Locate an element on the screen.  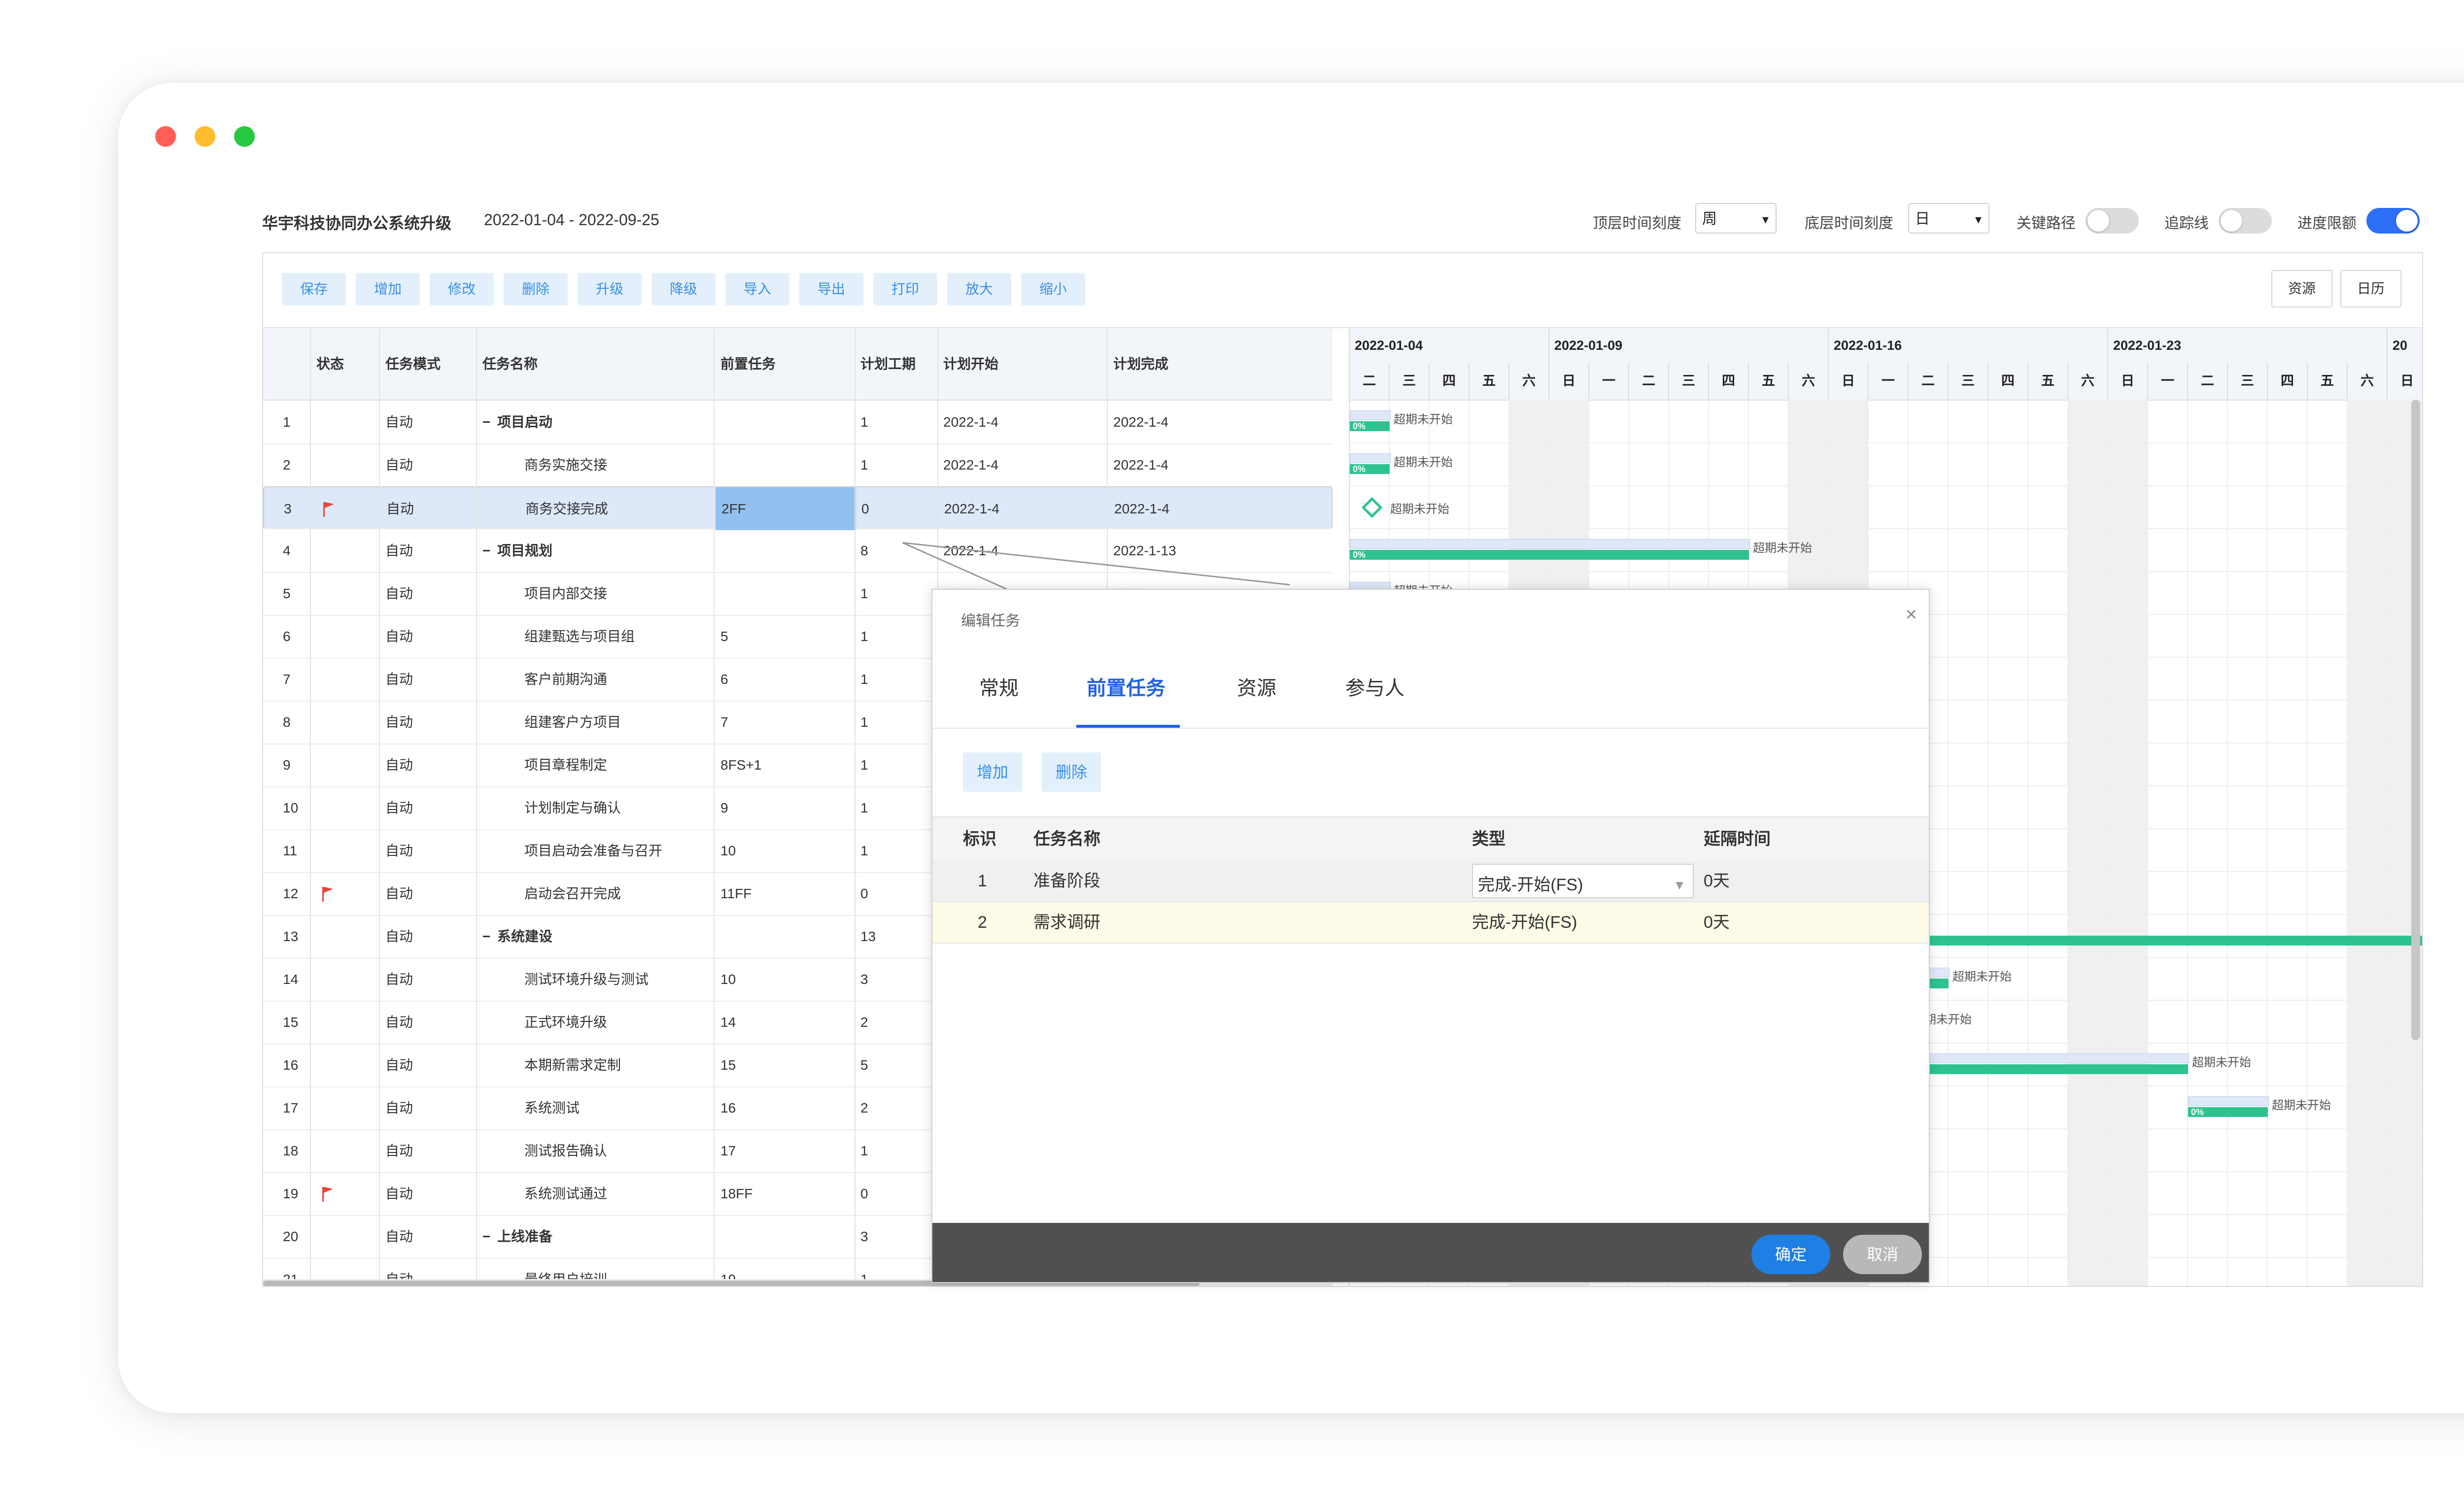
top-scale-select: 周 ▾ is located at coordinates (1736, 219).